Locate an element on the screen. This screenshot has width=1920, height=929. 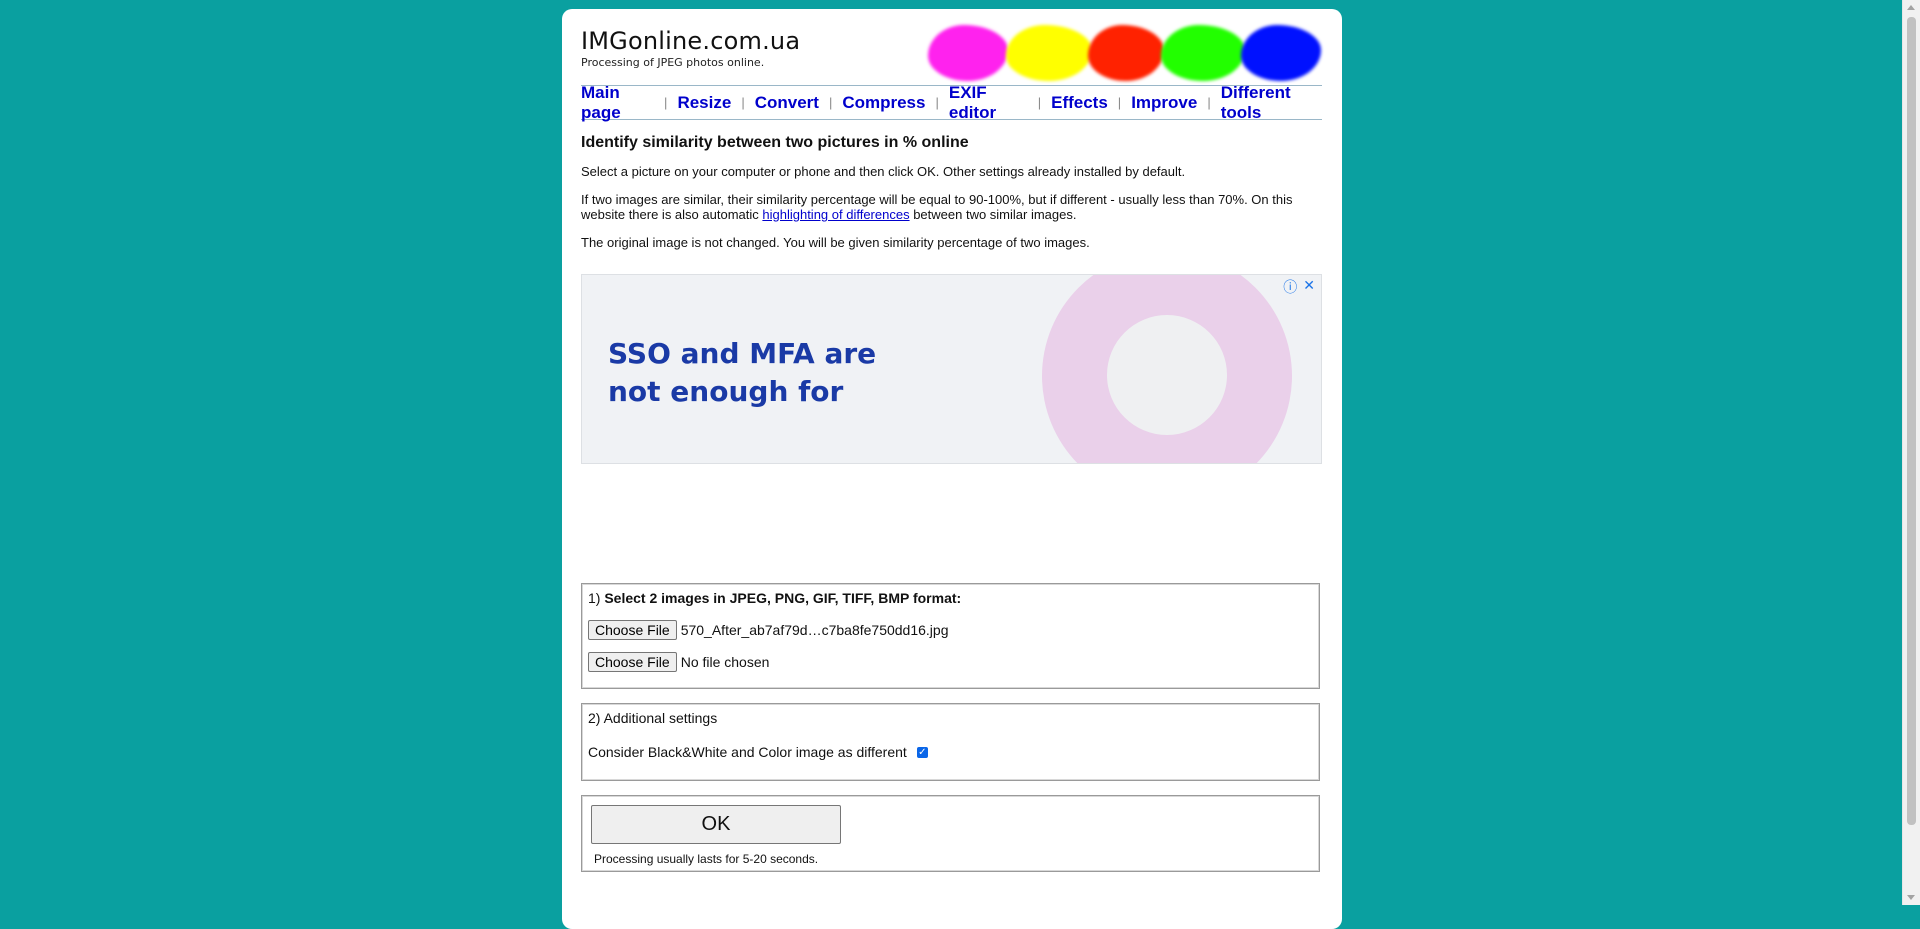
site-title: IMGonline.com.ua is located at coordinates (690, 41).